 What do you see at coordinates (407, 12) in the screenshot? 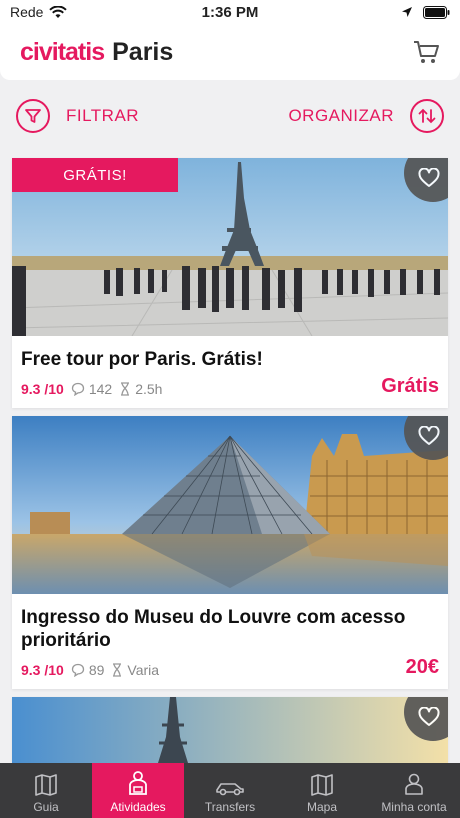
I see `location-arrow-icon` at bounding box center [407, 12].